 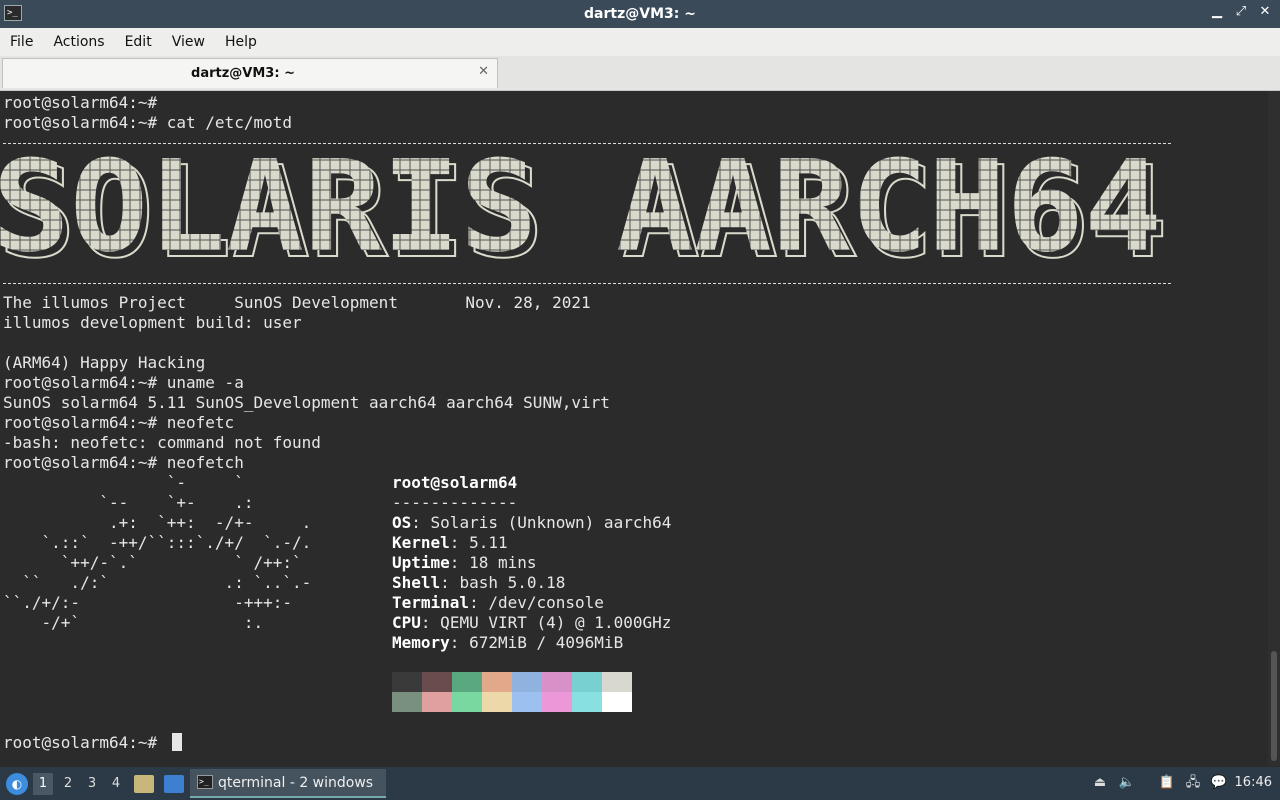 I want to click on neofetch-uptime: Uptime: 18 mins, so click(x=464, y=562).